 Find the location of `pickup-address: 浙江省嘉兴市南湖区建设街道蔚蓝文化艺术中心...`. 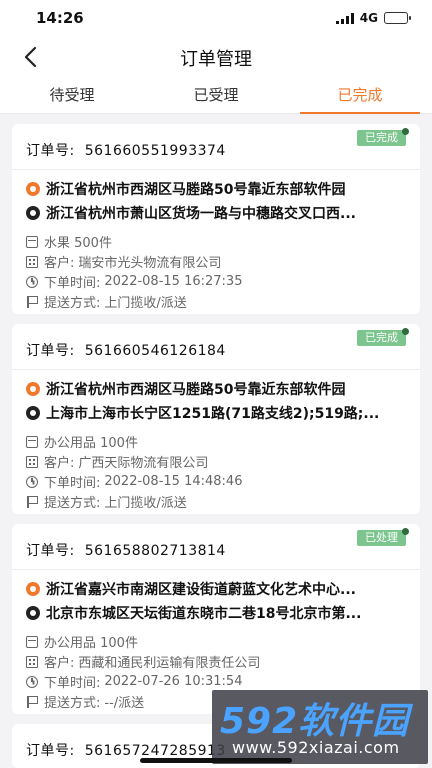

pickup-address: 浙江省嘉兴市南湖区建设街道蔚蓝文化艺术中心... is located at coordinates (216, 589).